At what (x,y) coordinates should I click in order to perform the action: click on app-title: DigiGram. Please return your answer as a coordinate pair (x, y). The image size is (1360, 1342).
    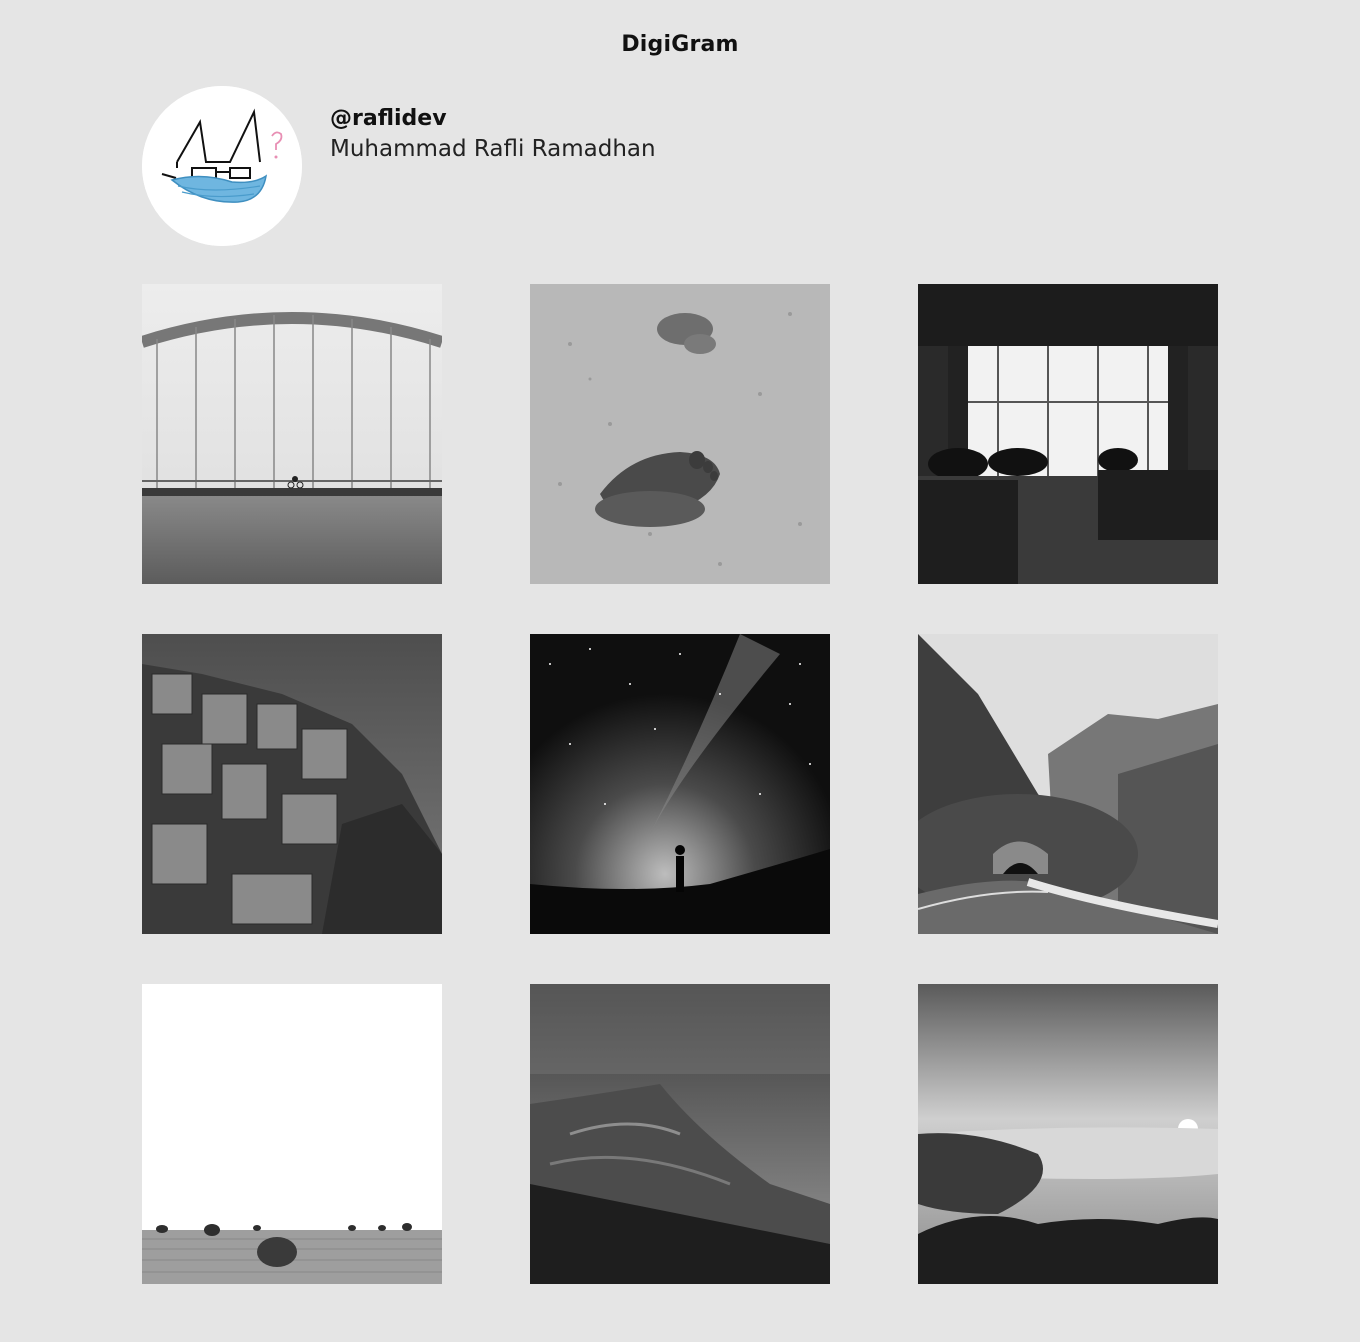
    Looking at the image, I should click on (680, 44).